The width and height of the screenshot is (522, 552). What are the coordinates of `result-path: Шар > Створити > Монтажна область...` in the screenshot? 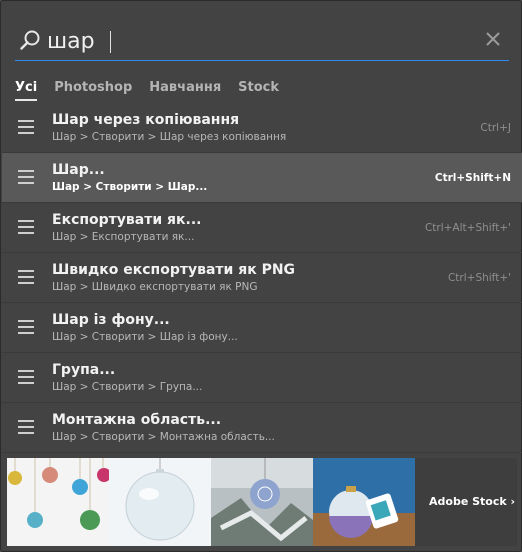 It's located at (163, 437).